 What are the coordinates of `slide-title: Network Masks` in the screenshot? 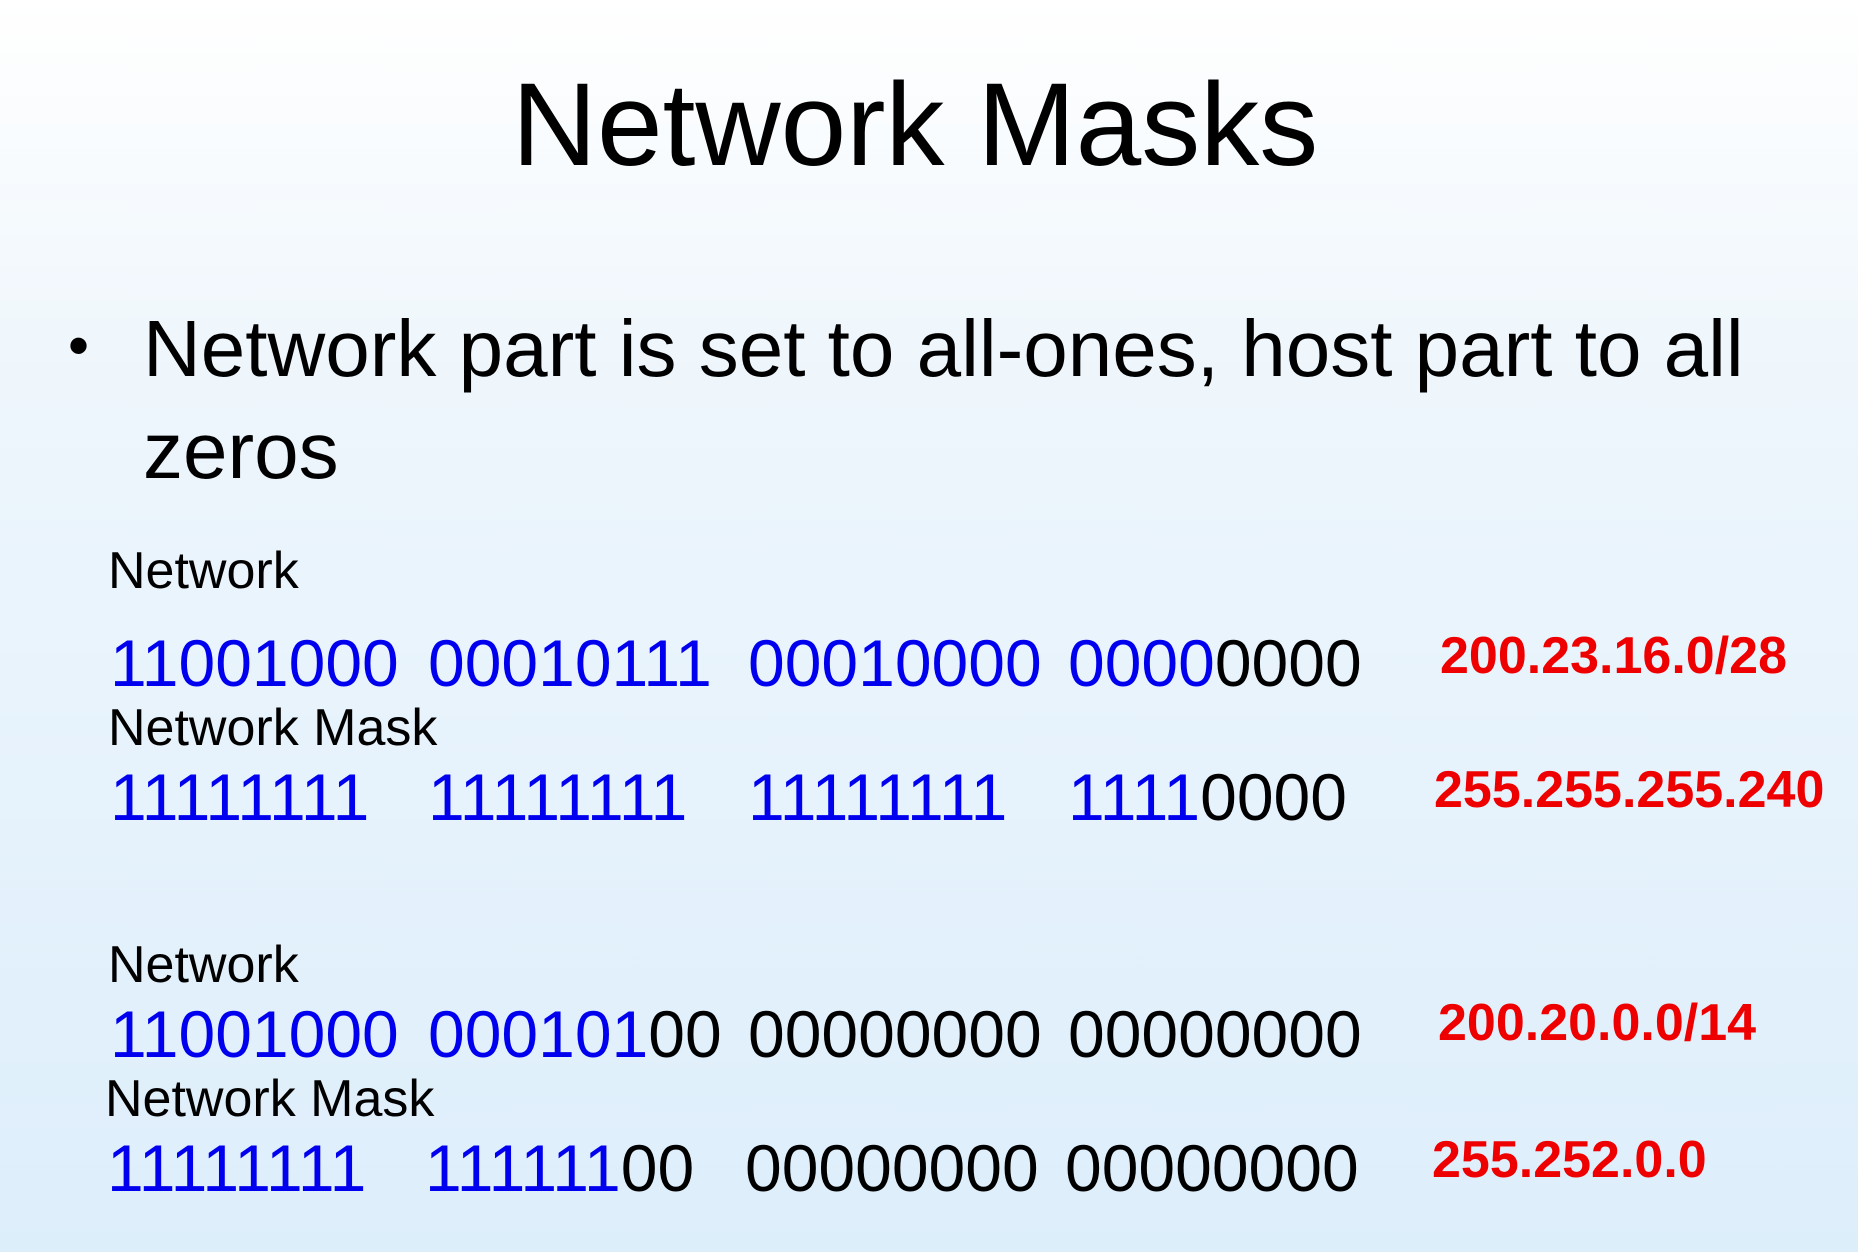 It's located at (915, 125).